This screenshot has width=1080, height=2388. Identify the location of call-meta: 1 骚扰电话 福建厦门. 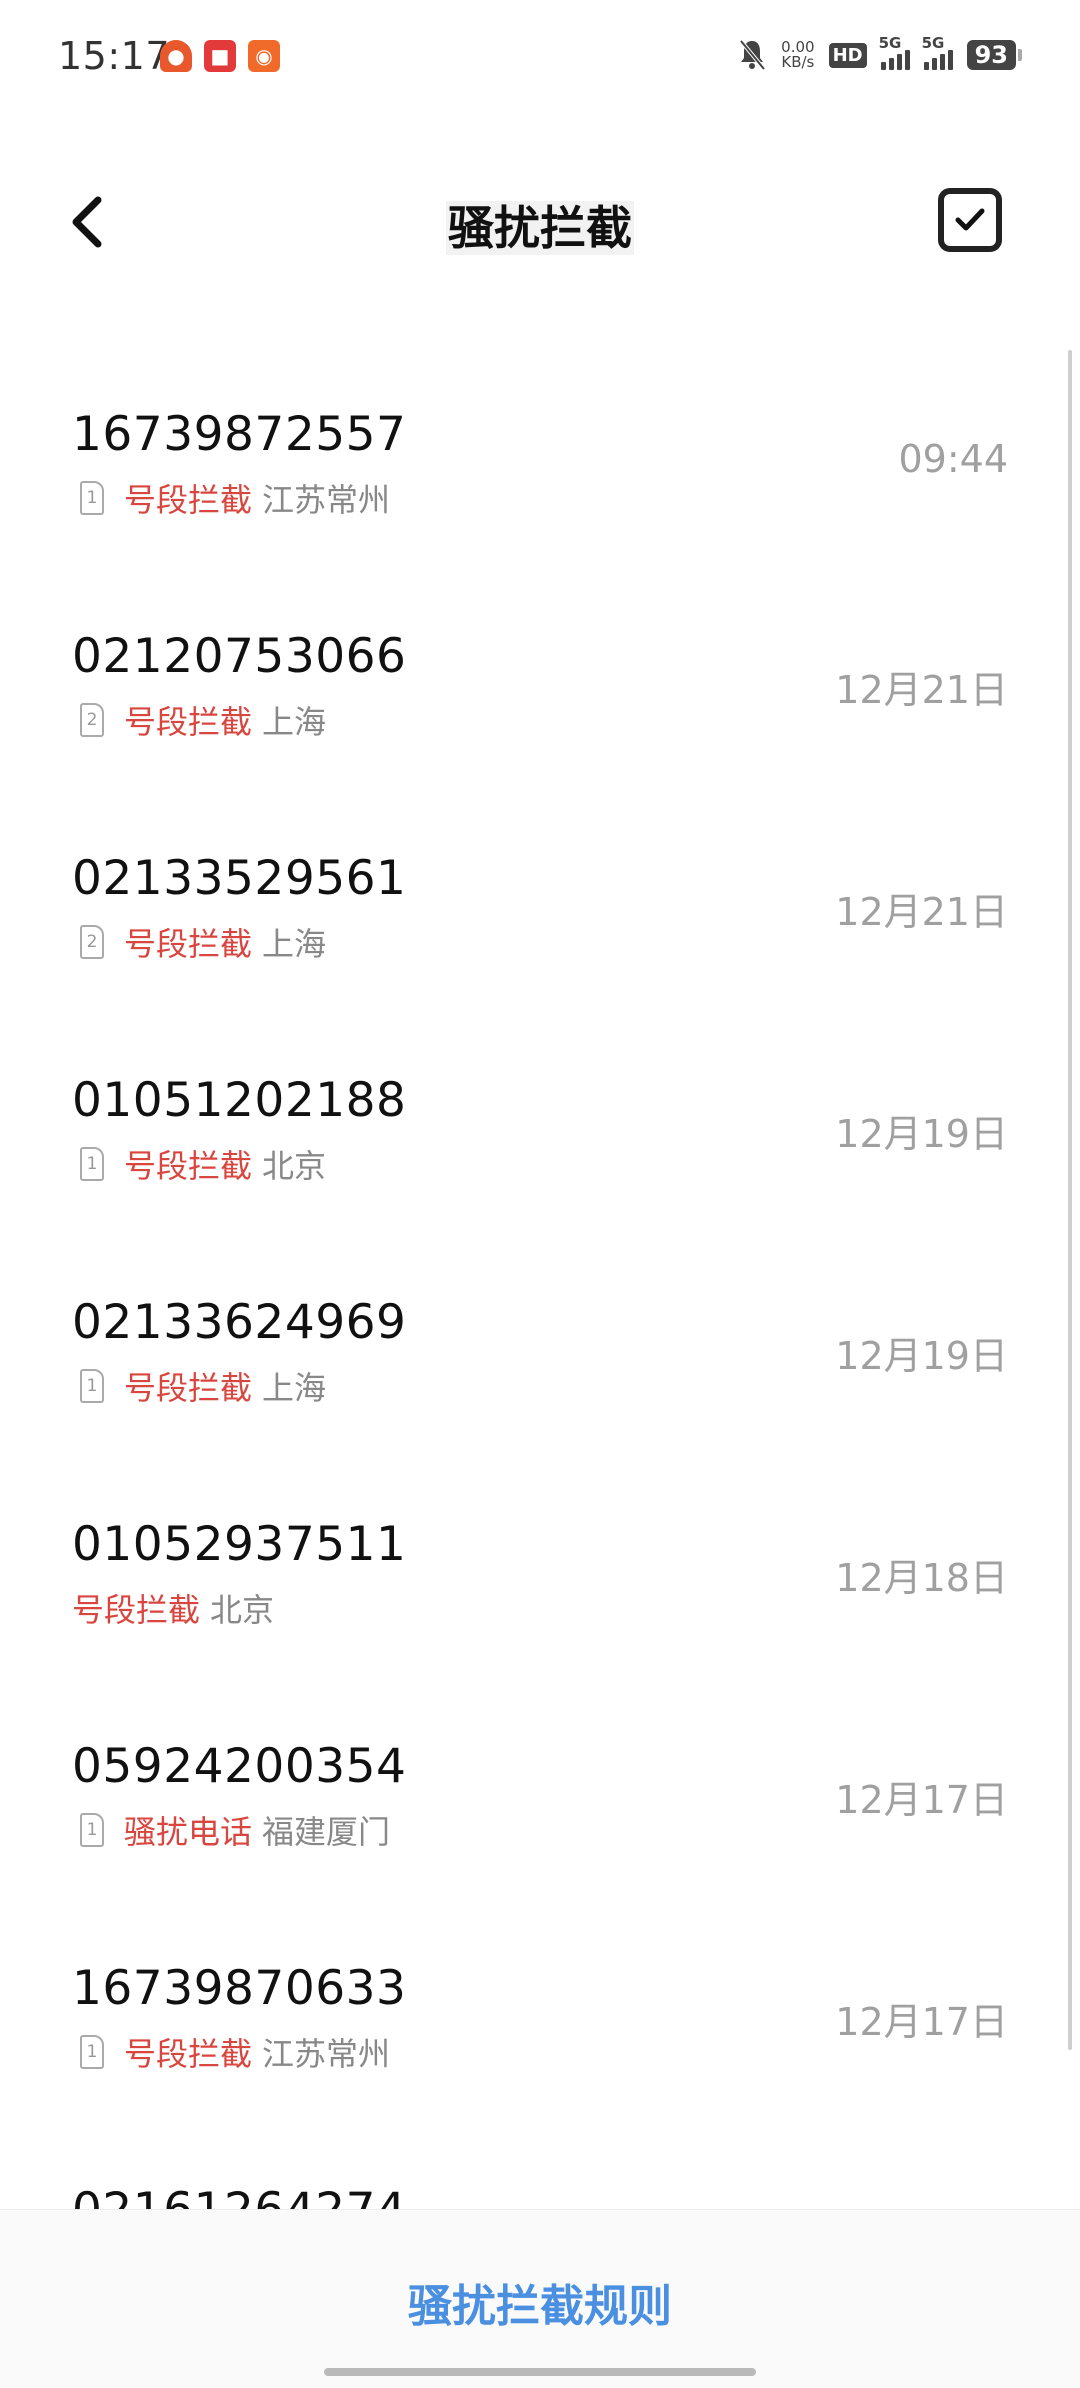
(231, 1830).